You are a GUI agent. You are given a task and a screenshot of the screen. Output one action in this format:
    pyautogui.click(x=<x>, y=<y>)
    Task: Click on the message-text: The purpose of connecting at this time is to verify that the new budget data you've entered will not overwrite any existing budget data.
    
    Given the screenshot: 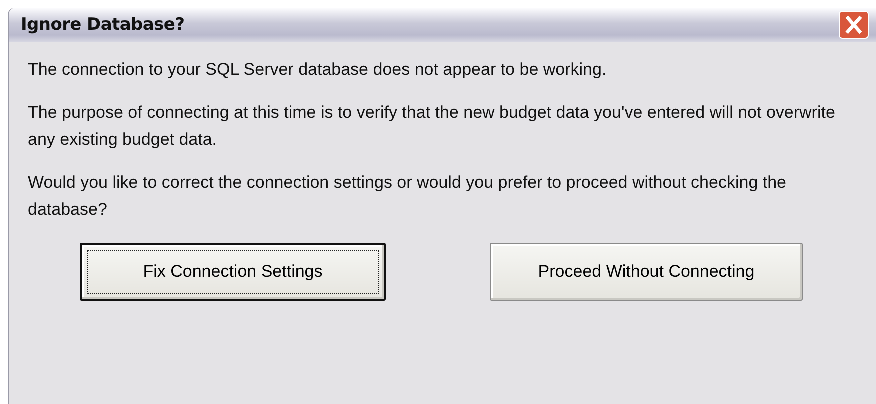 What is the action you would take?
    pyautogui.click(x=432, y=126)
    